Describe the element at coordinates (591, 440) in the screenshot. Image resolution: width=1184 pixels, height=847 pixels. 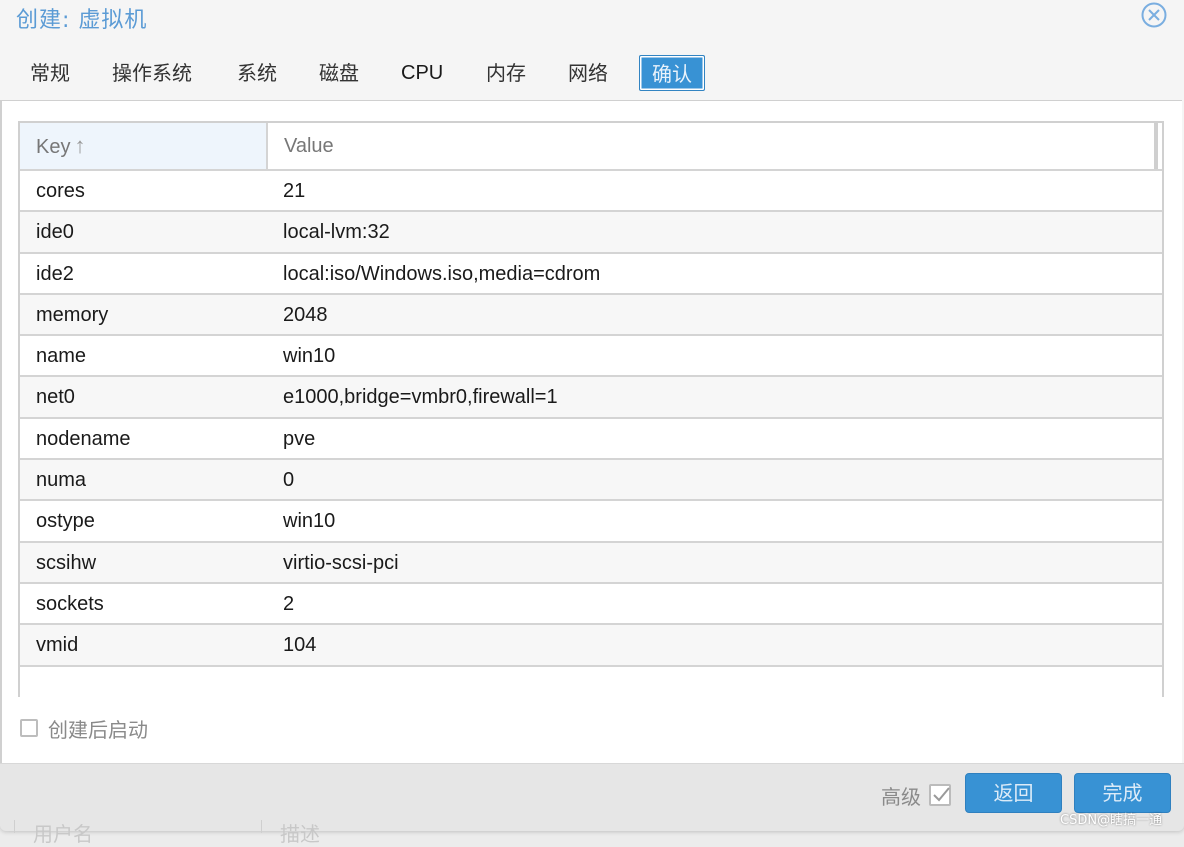
I see `table-row: nodename pve` at that location.